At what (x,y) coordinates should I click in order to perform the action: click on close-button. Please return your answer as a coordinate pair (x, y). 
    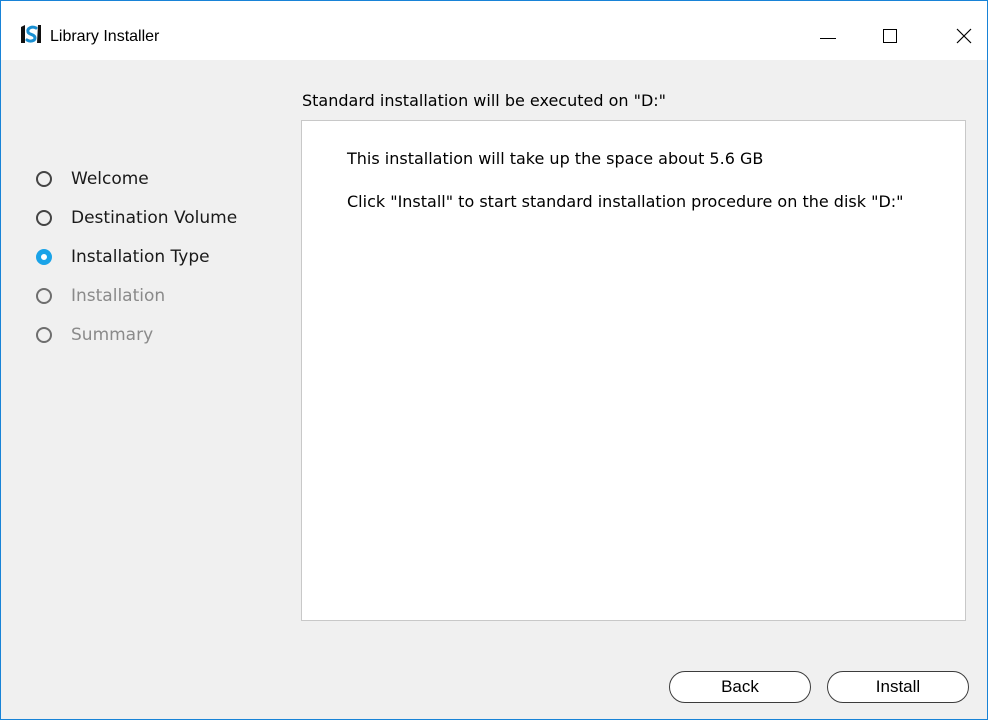
    Looking at the image, I should click on (964, 36).